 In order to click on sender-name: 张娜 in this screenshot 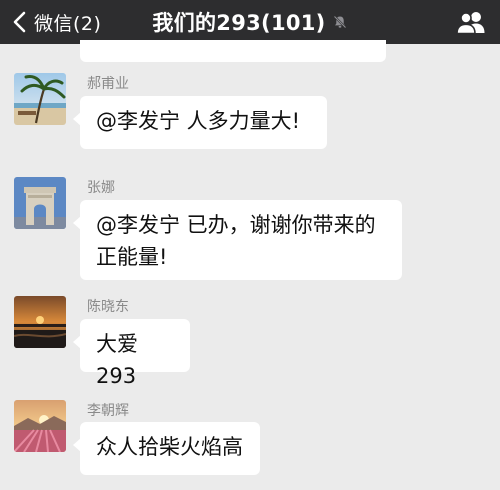, I will do `click(101, 188)`.